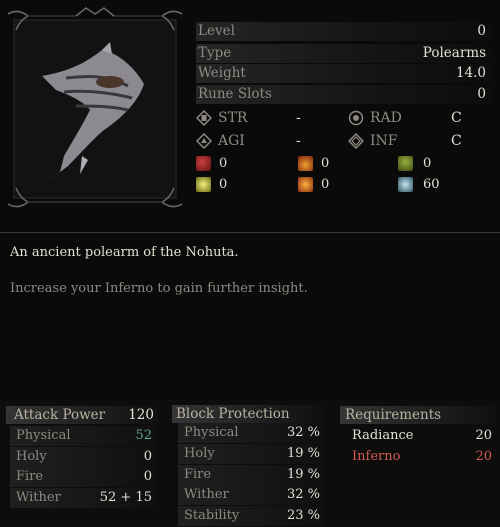 The width and height of the screenshot is (500, 527). I want to click on element-value: 60, so click(431, 184).